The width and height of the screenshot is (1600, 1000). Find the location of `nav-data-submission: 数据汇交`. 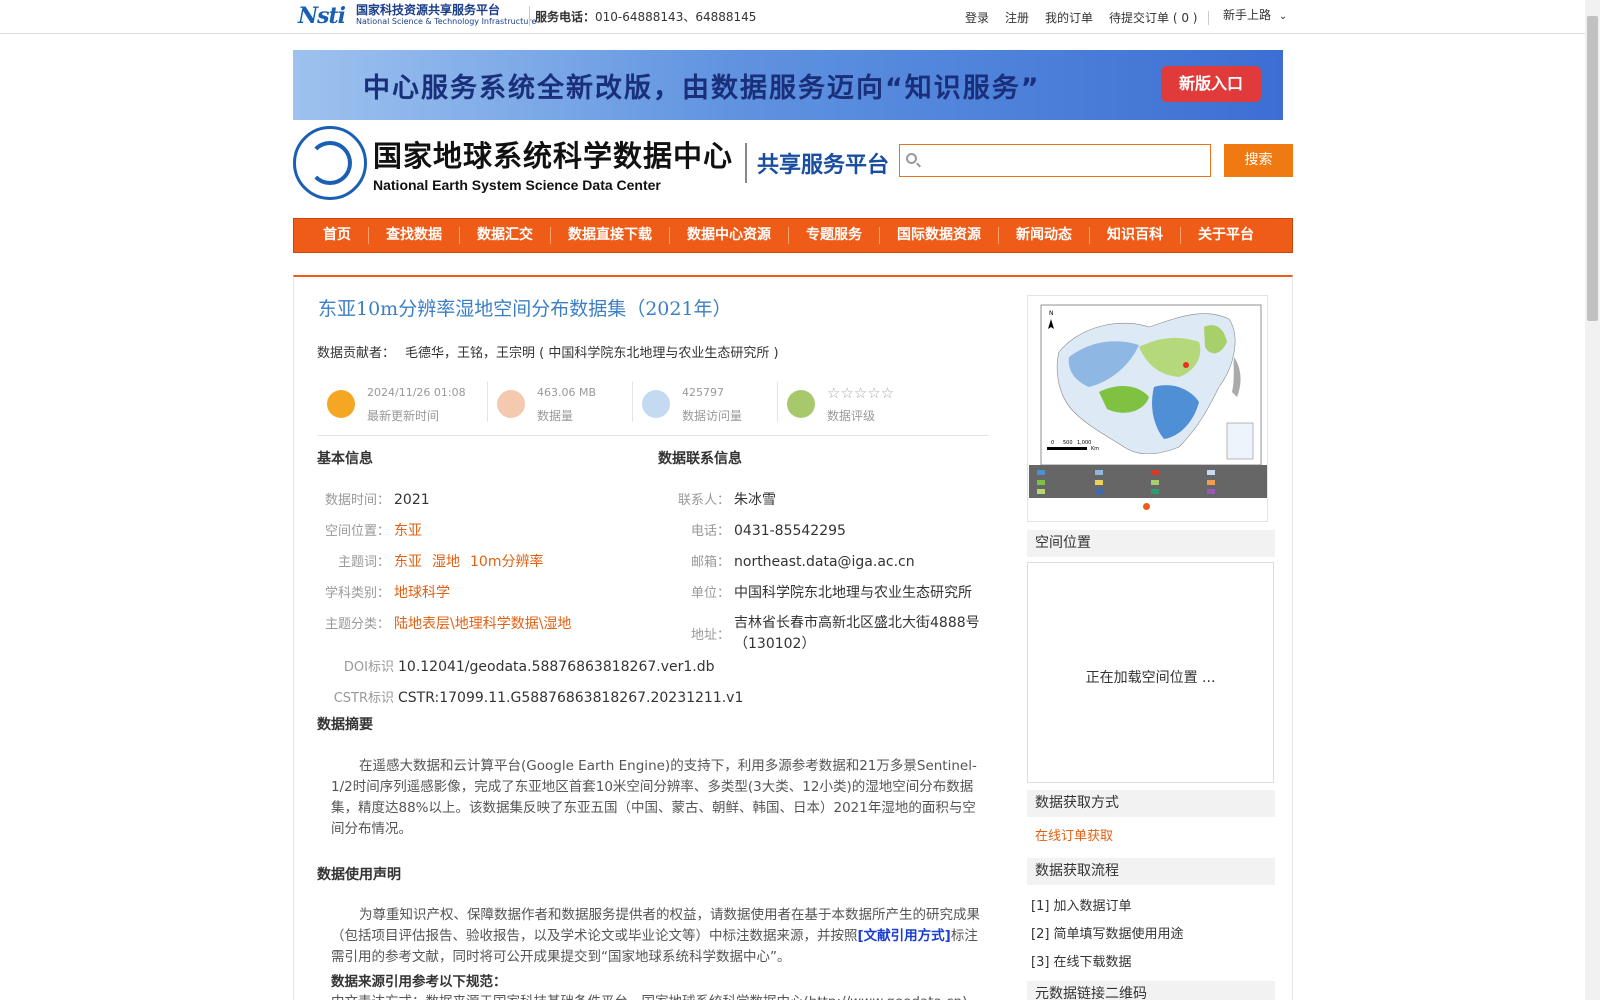

nav-data-submission: 数据汇交 is located at coordinates (505, 235).